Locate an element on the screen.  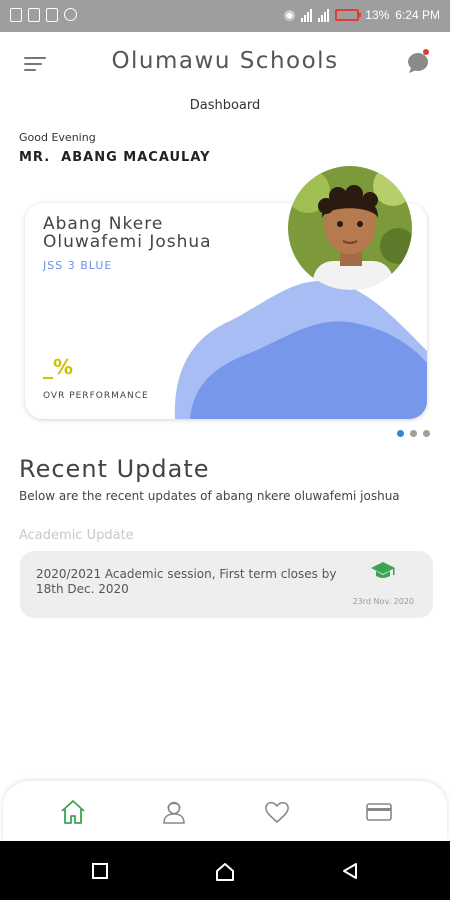
recents-icon is located at coordinates (100, 871).